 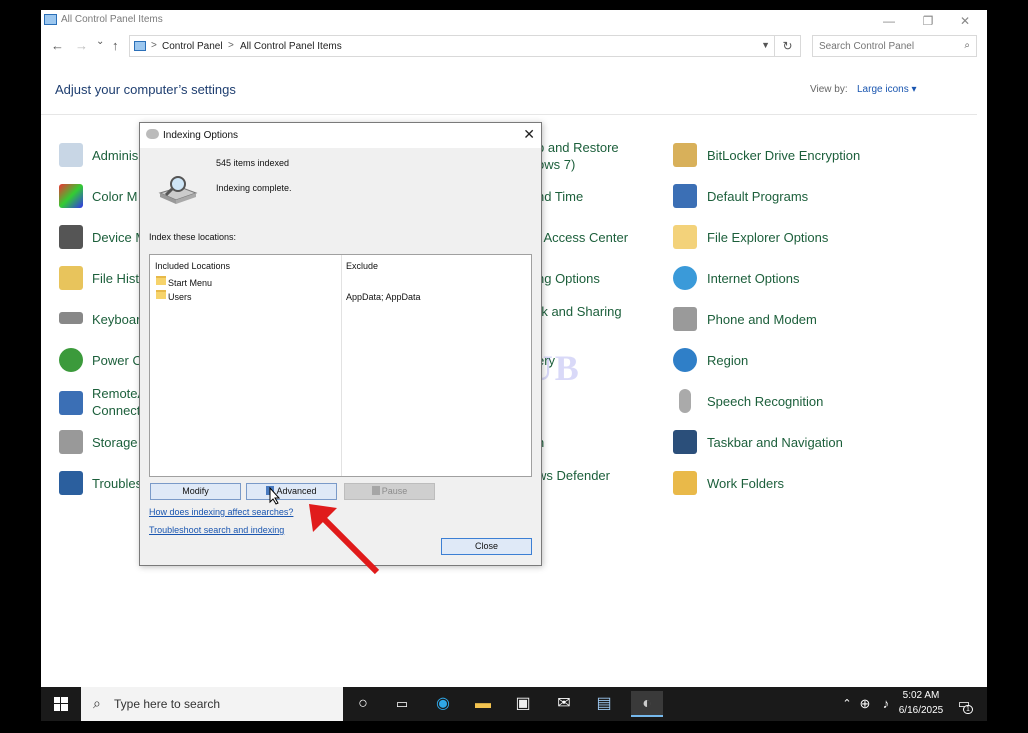 I want to click on dialog-title-bar: Indexing Options ✕, so click(x=340, y=135).